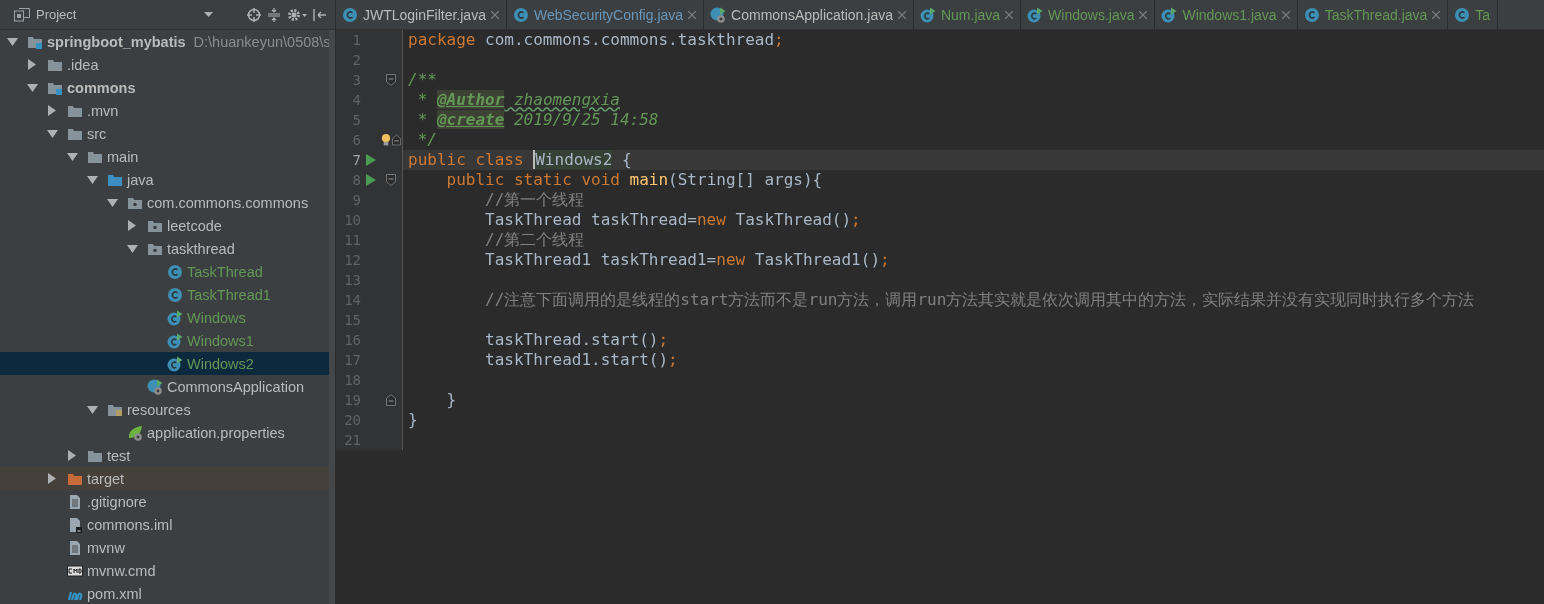 Image resolution: width=1544 pixels, height=604 pixels. Describe the element at coordinates (164, 64) in the screenshot. I see `tree-item: .idea` at that location.